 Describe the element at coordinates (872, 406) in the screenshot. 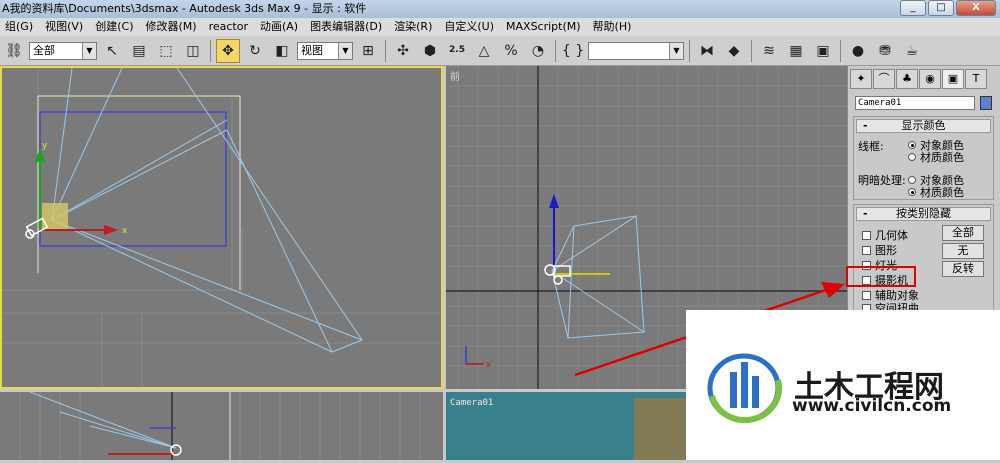

I see `watermark-url: www.civilcn.com` at that location.